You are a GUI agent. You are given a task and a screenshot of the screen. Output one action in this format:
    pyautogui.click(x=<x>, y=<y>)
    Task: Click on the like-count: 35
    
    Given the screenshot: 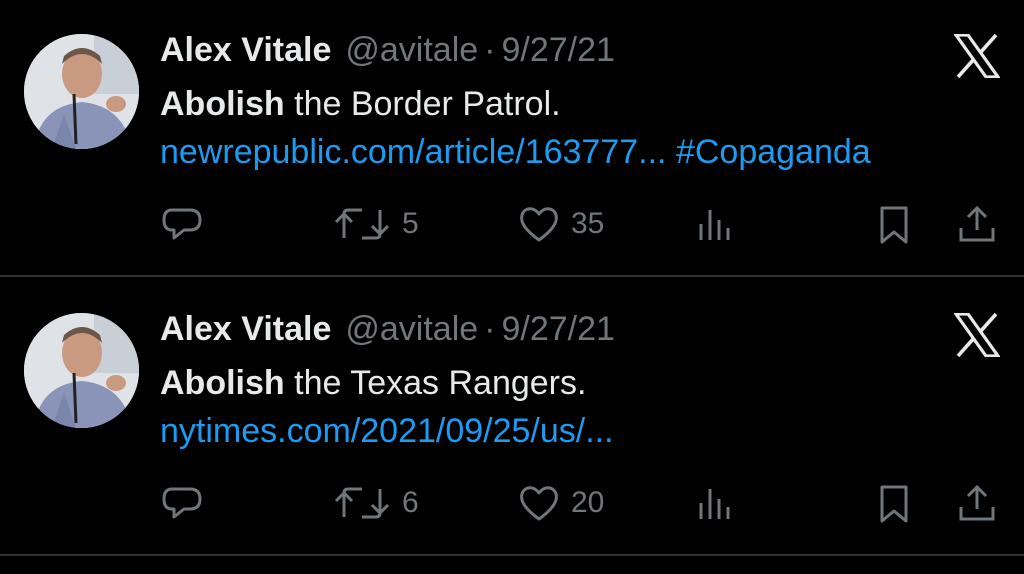 What is the action you would take?
    pyautogui.click(x=588, y=223)
    